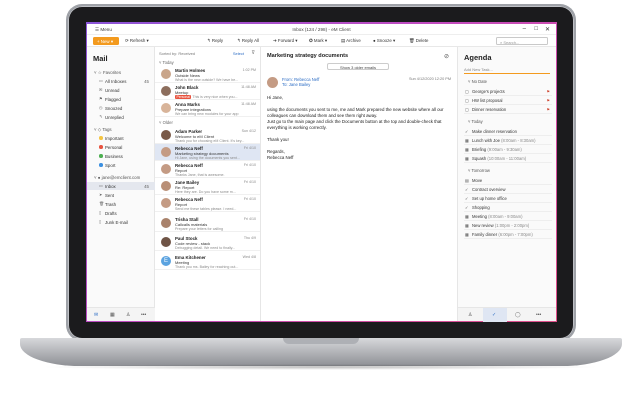  I want to click on mark-button: ✪ Mark ▾, so click(318, 41).